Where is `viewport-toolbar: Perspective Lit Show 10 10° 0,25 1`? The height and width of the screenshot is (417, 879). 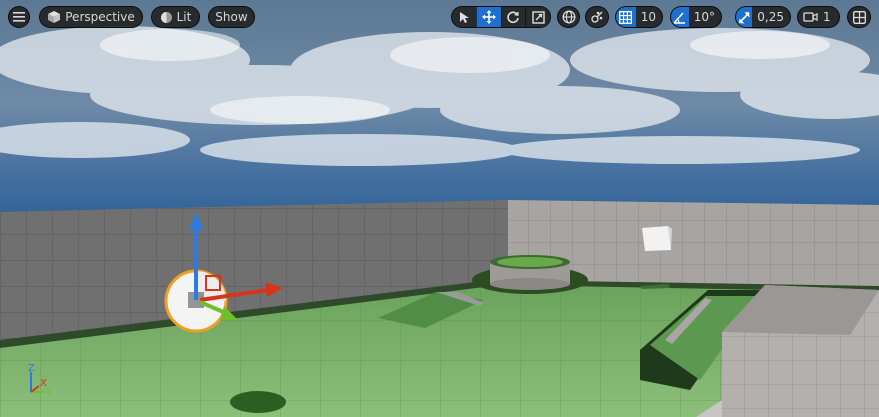 viewport-toolbar: Perspective Lit Show 10 10° 0,25 1 is located at coordinates (439, 17).